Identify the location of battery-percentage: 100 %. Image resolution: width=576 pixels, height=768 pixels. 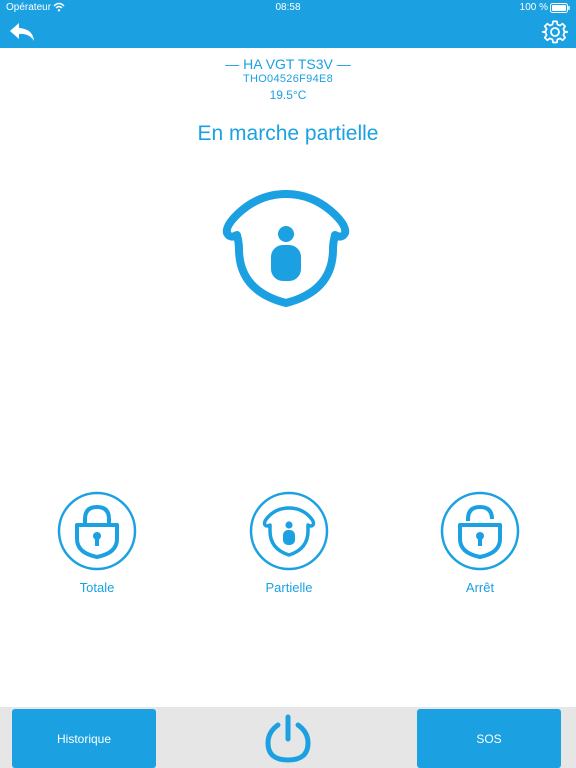
(533, 7).